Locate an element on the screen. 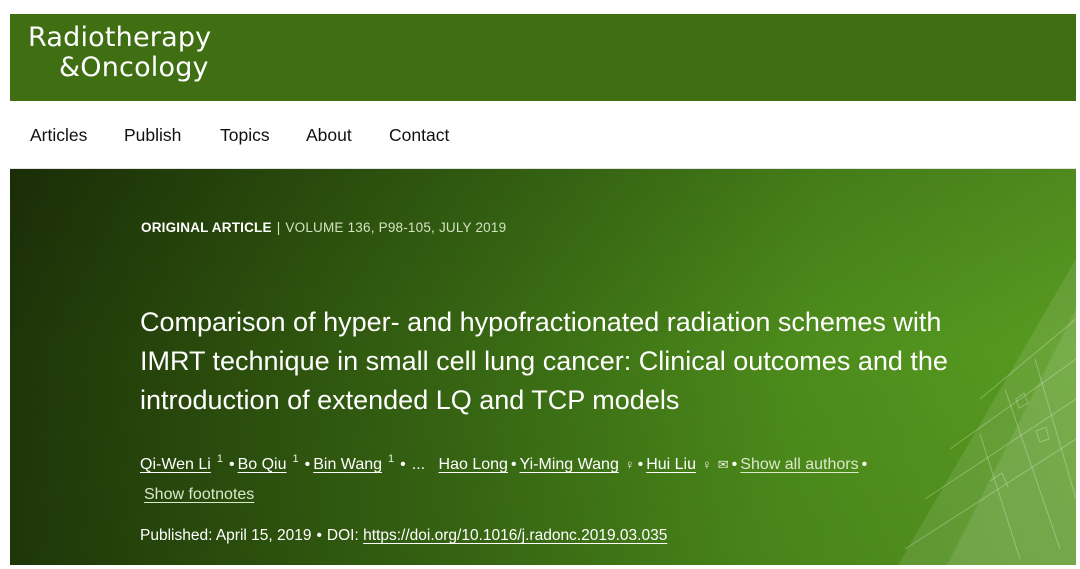 Image resolution: width=1080 pixels, height=569 pixels. author-link: Bo Qiu is located at coordinates (262, 464).